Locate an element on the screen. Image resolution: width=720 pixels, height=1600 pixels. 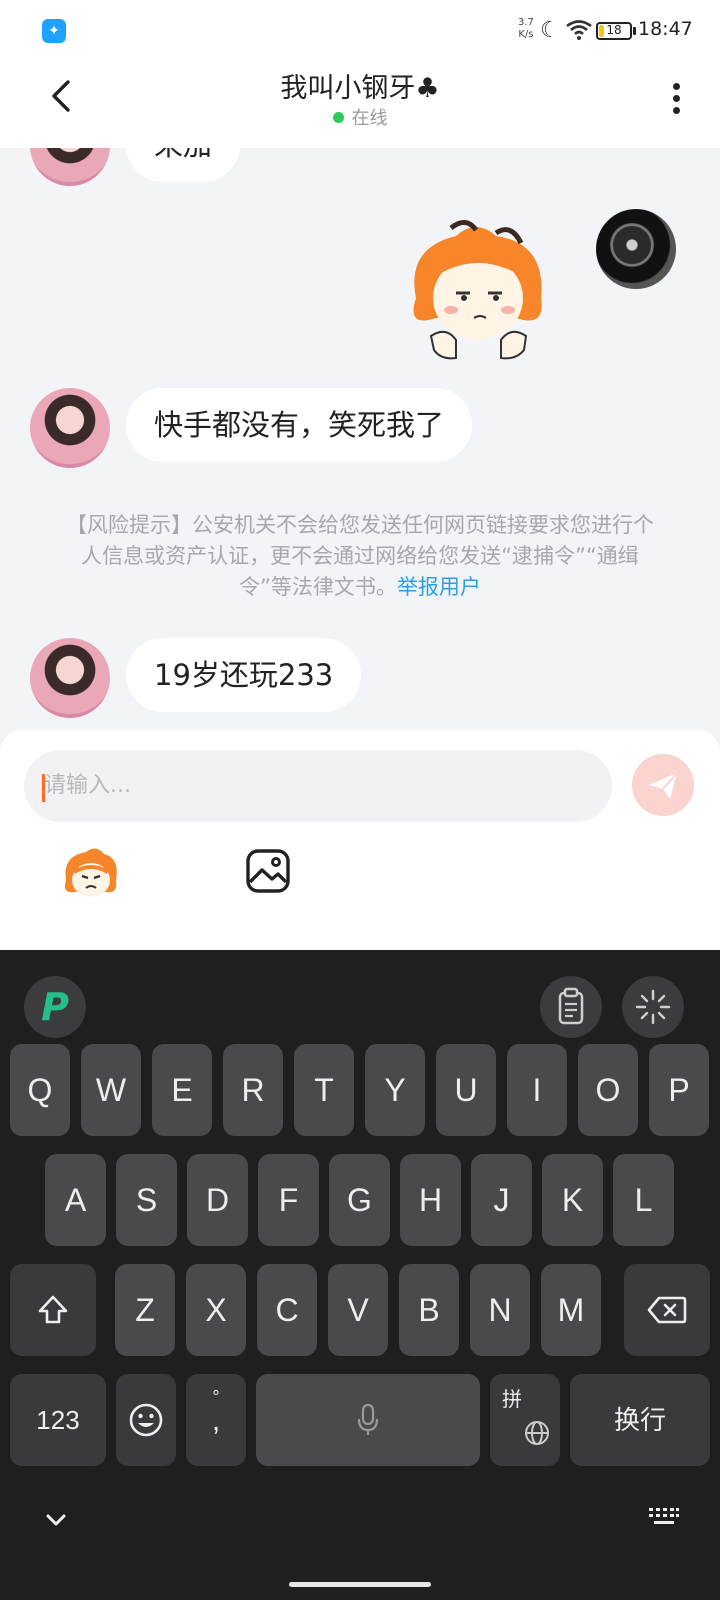
key-t: T is located at coordinates (324, 1090).